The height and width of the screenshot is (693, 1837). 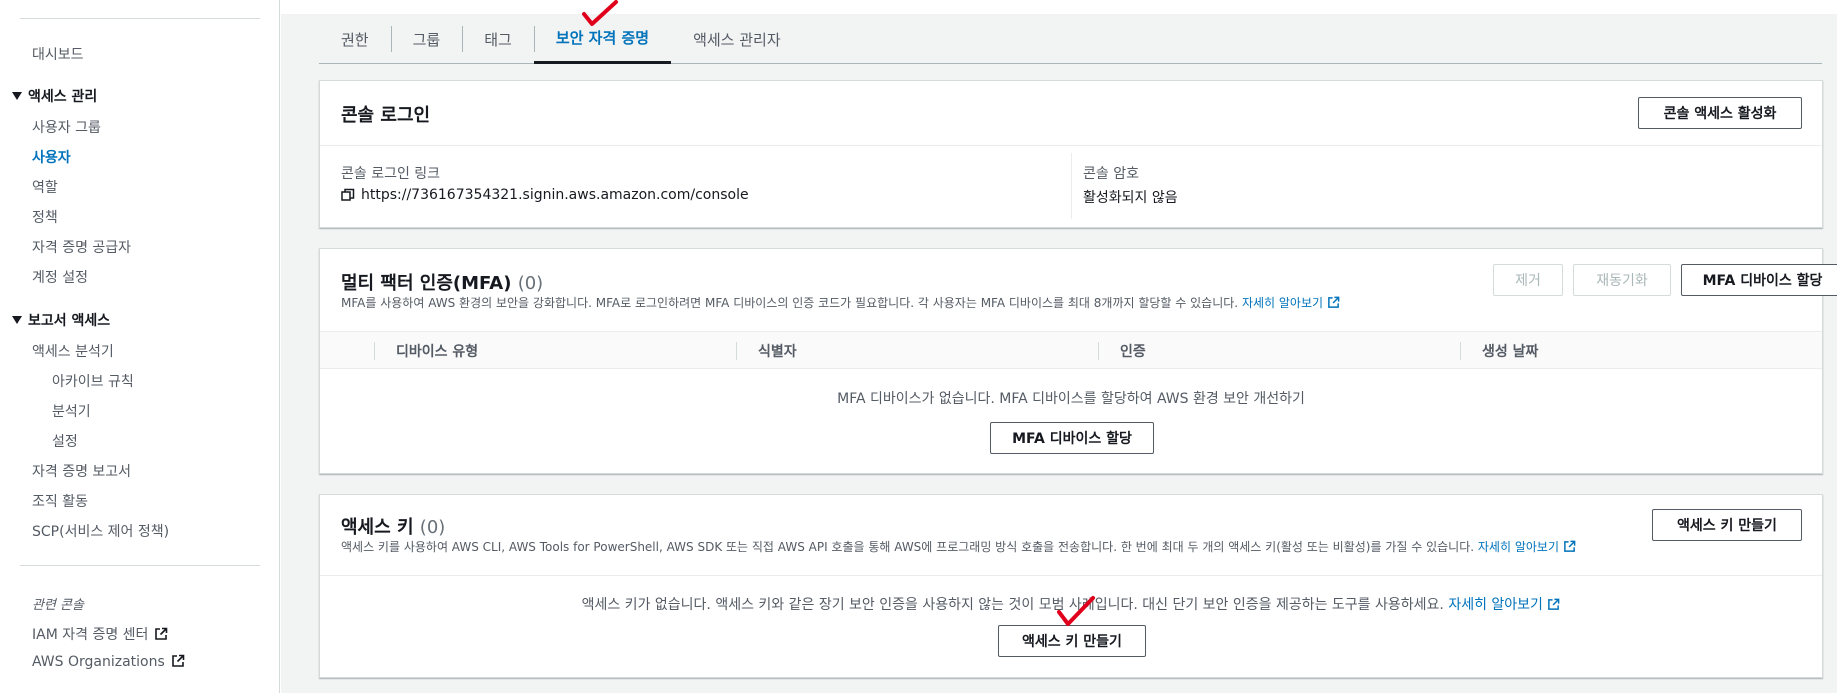 I want to click on sidebar-item-users: 사용자, so click(x=51, y=157).